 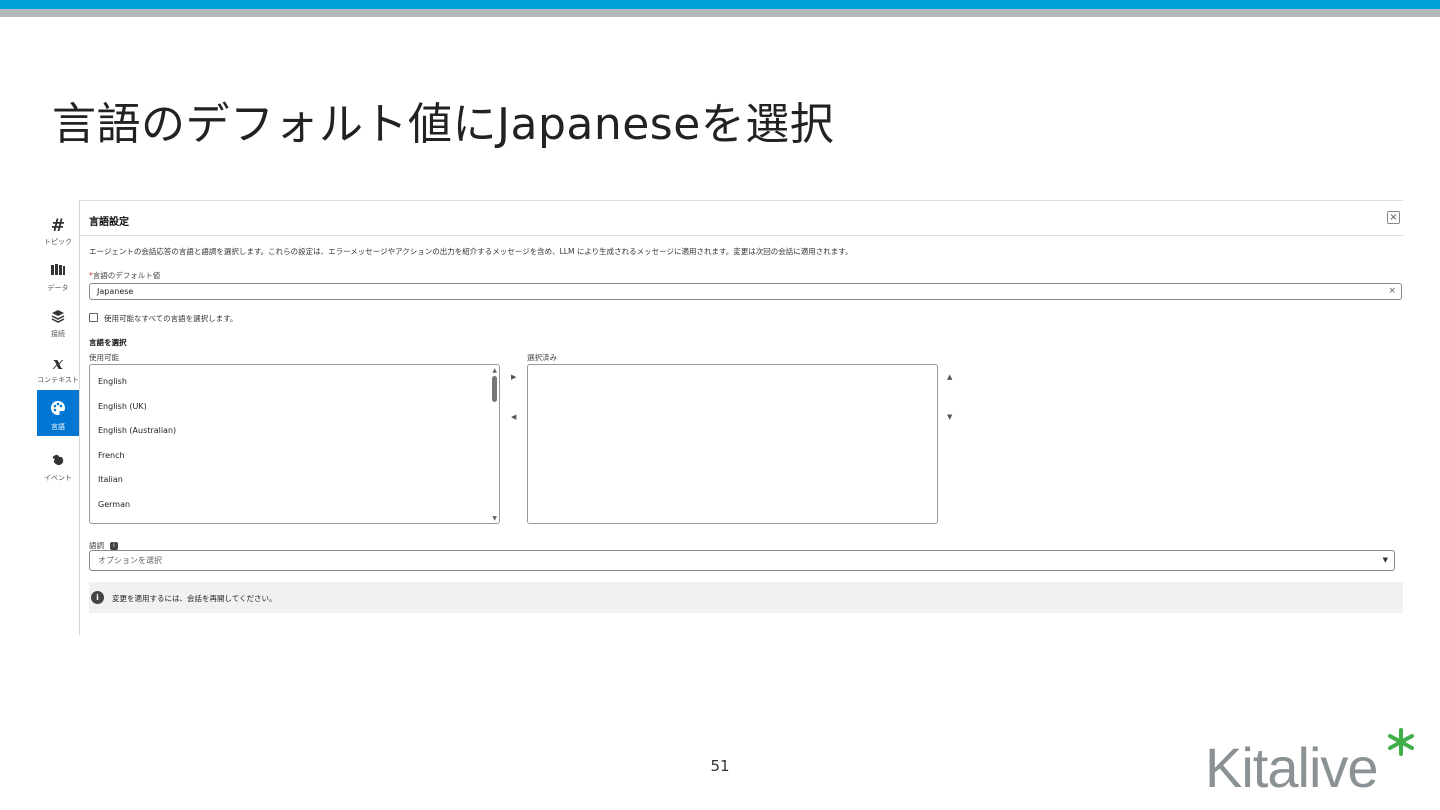 What do you see at coordinates (114, 504) in the screenshot?
I see `list-item: German` at bounding box center [114, 504].